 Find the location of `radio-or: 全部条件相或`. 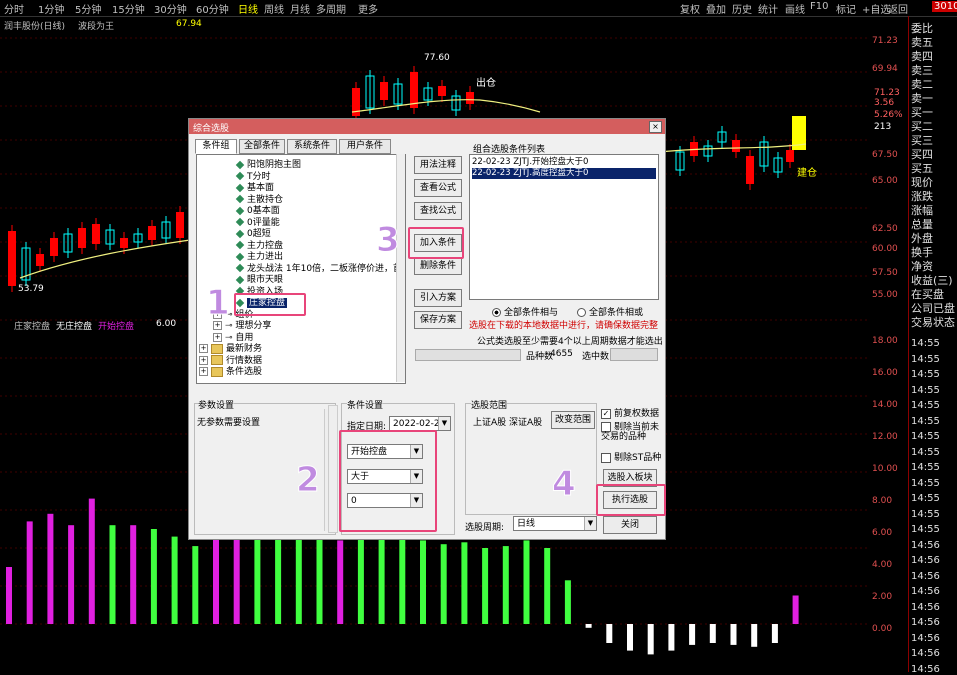

radio-or: 全部条件相或 is located at coordinates (610, 311).